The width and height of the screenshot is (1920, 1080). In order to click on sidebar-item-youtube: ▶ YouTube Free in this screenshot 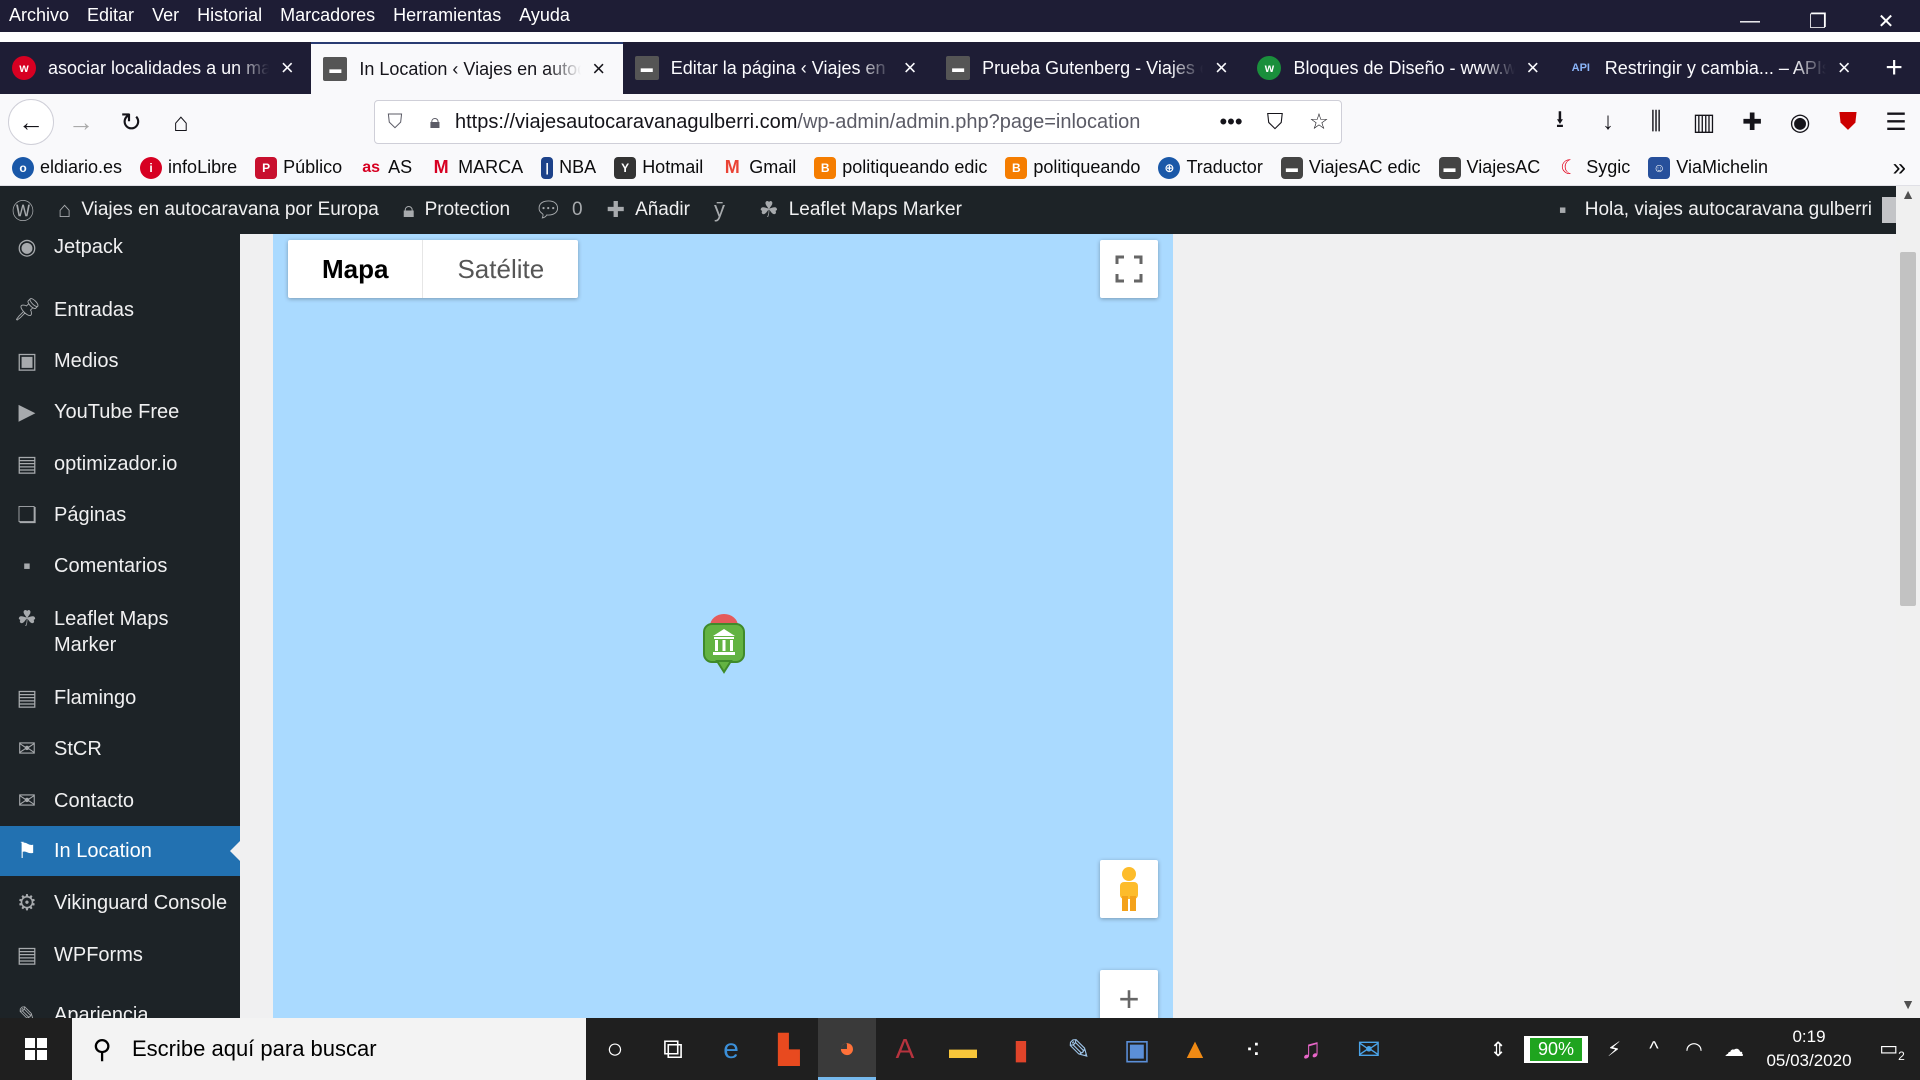, I will do `click(120, 412)`.